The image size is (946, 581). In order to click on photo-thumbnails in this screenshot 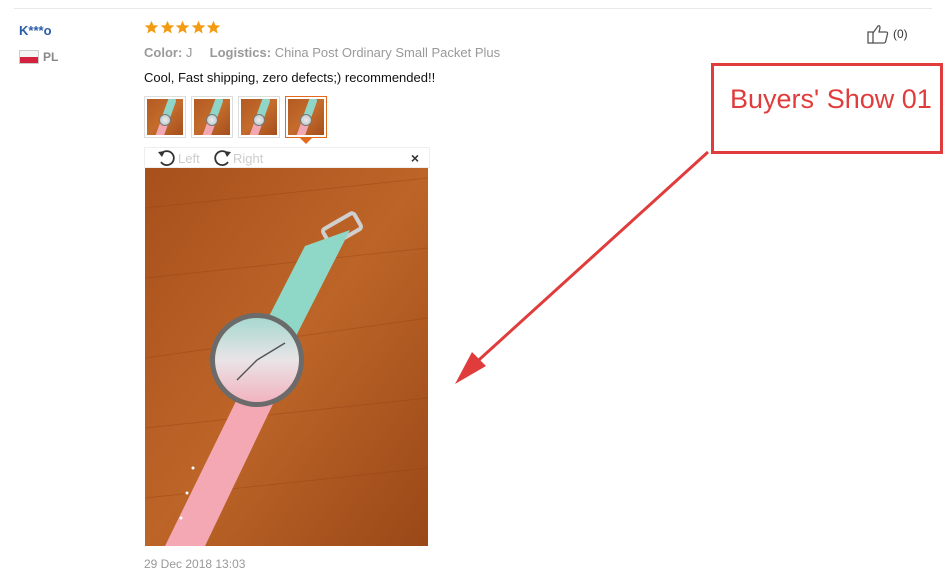, I will do `click(238, 117)`.